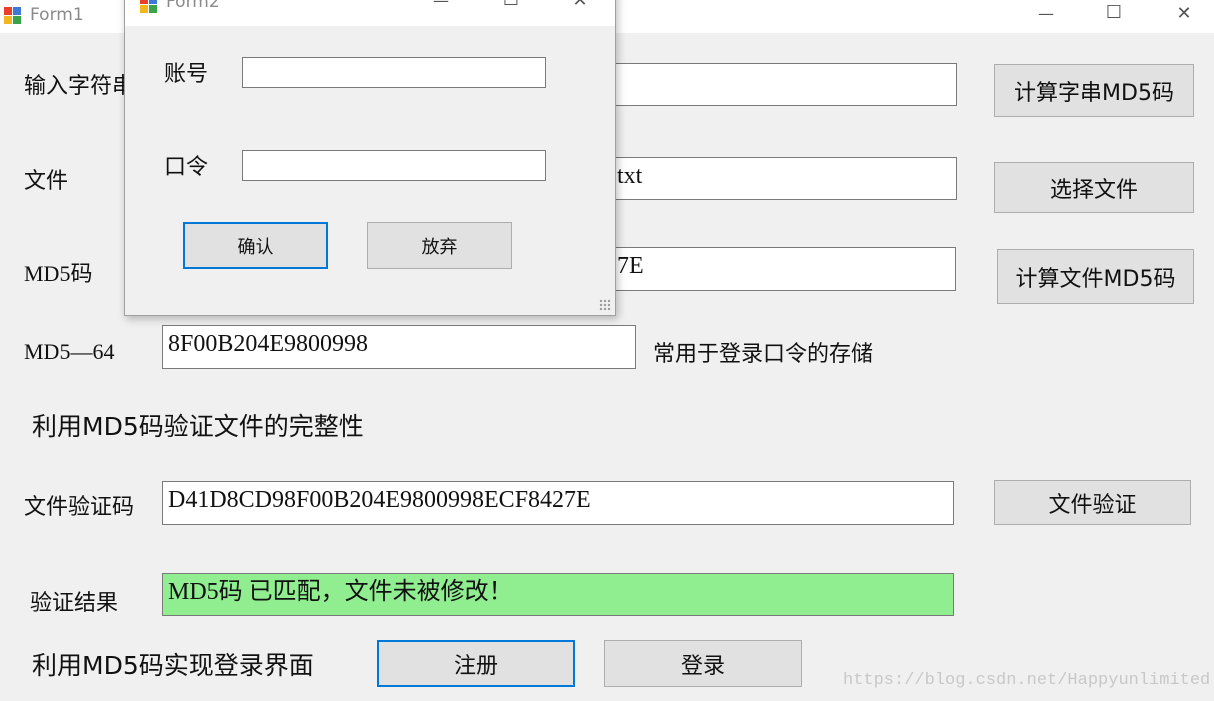  What do you see at coordinates (703, 663) in the screenshot?
I see `login-button: 登录` at bounding box center [703, 663].